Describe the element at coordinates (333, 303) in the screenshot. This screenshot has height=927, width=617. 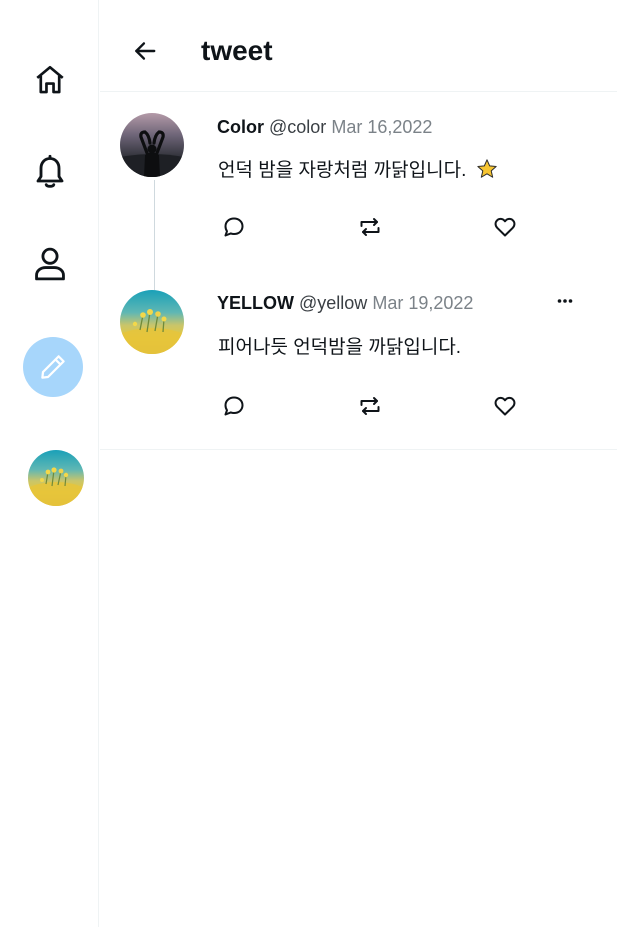
I see `user-handle: @yellow` at that location.